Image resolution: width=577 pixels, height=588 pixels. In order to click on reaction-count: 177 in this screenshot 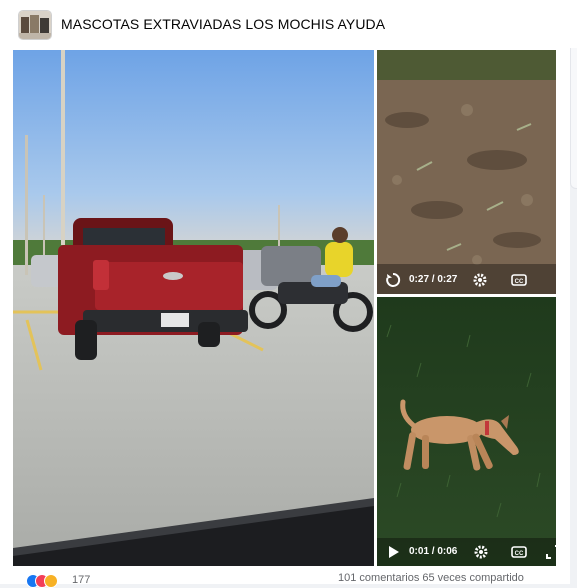, I will do `click(81, 580)`.